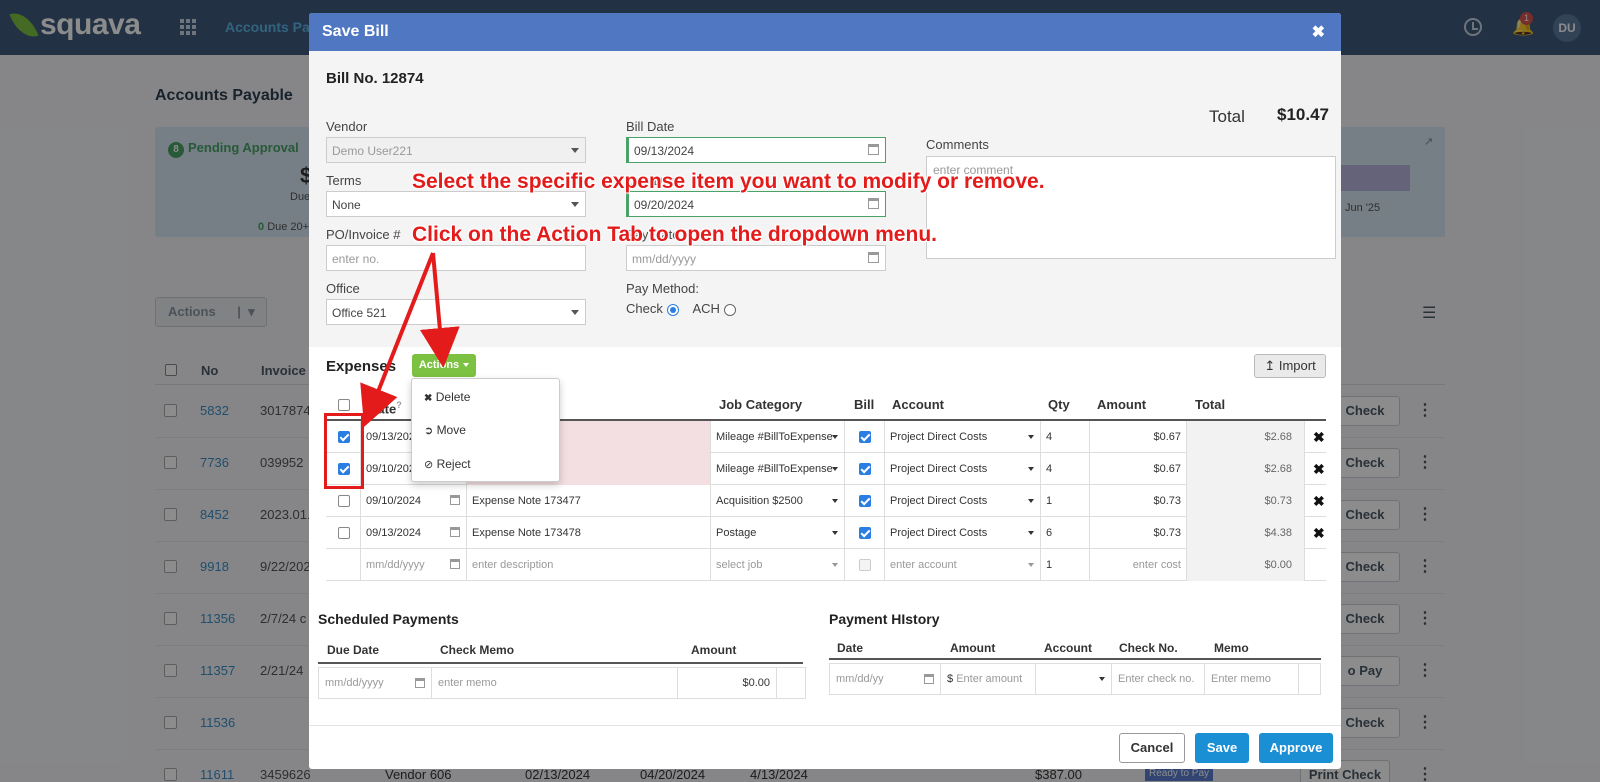 The height and width of the screenshot is (782, 1600). Describe the element at coordinates (397, 339) in the screenshot. I see `arrow-to-checkboxes` at that location.